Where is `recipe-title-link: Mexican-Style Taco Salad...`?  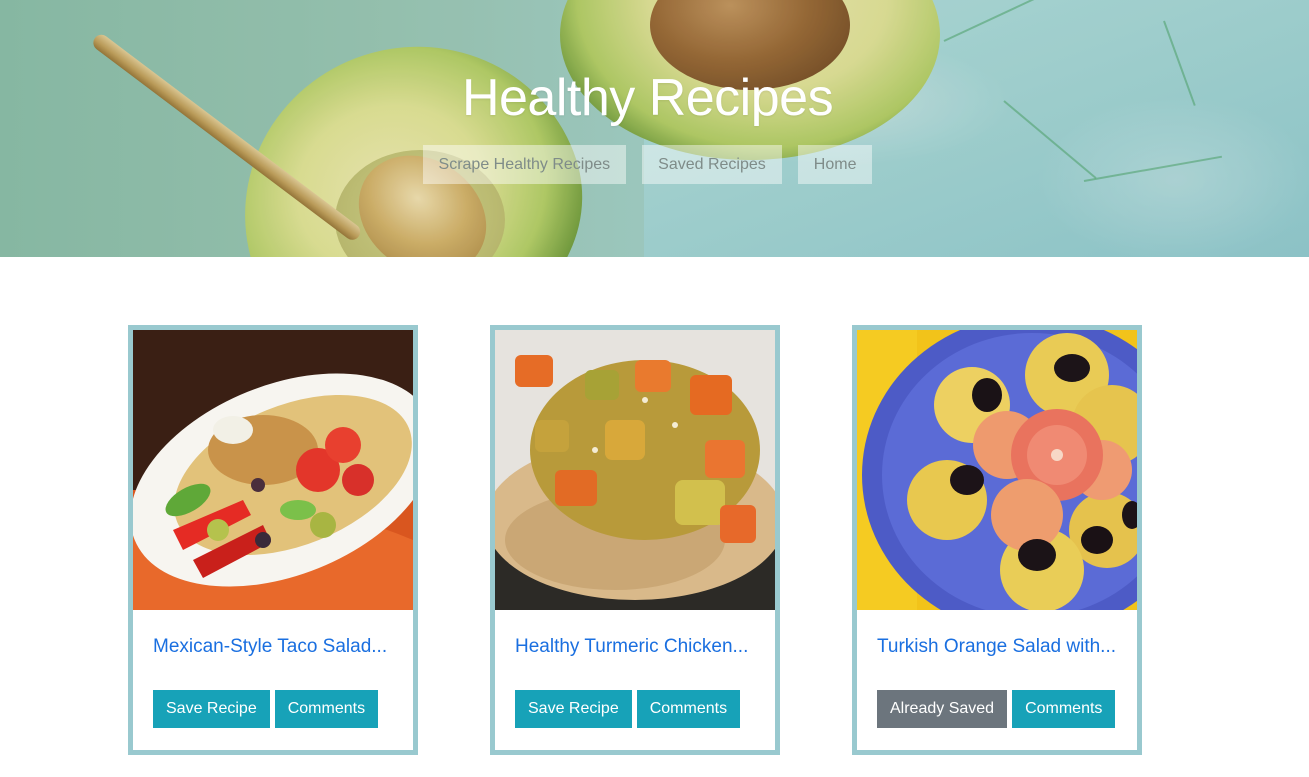
recipe-title-link: Mexican-Style Taco Salad... is located at coordinates (275, 647).